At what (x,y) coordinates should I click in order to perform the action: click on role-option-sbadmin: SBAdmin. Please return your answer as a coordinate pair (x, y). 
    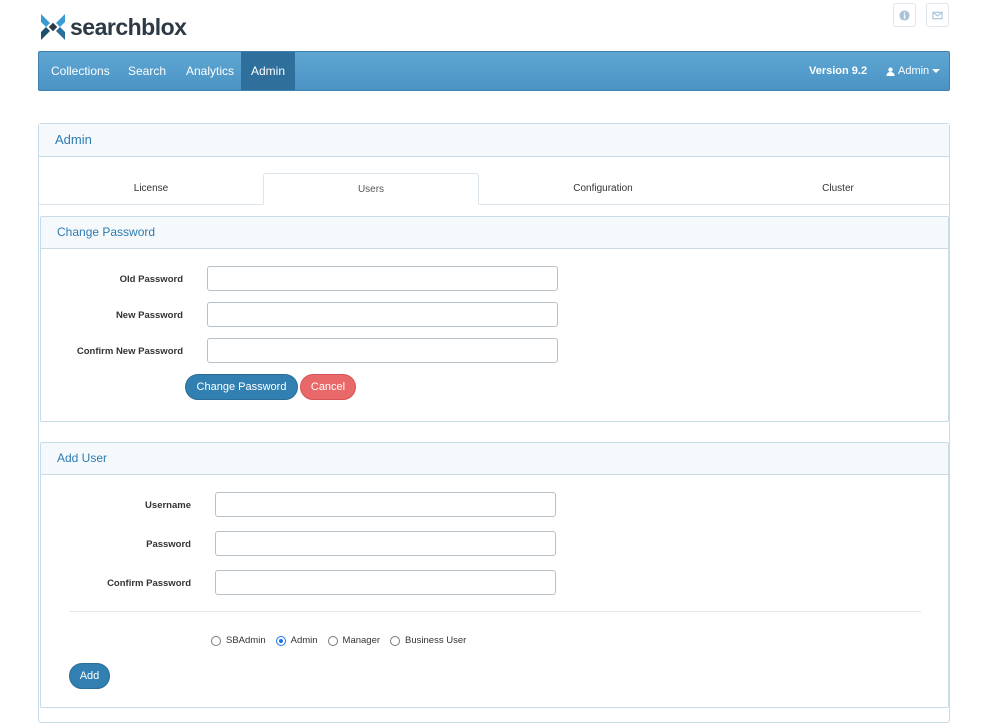
    Looking at the image, I should click on (238, 640).